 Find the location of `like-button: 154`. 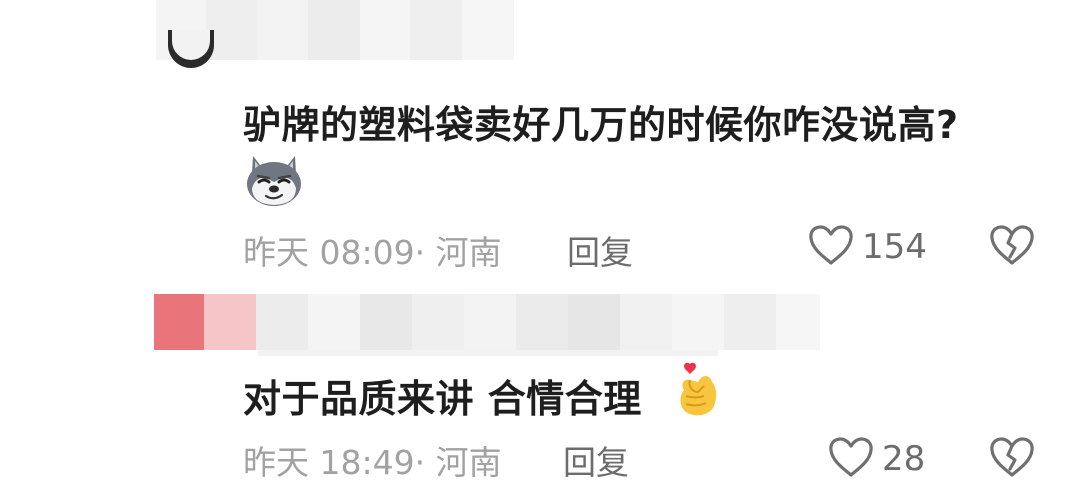

like-button: 154 is located at coordinates (867, 247).